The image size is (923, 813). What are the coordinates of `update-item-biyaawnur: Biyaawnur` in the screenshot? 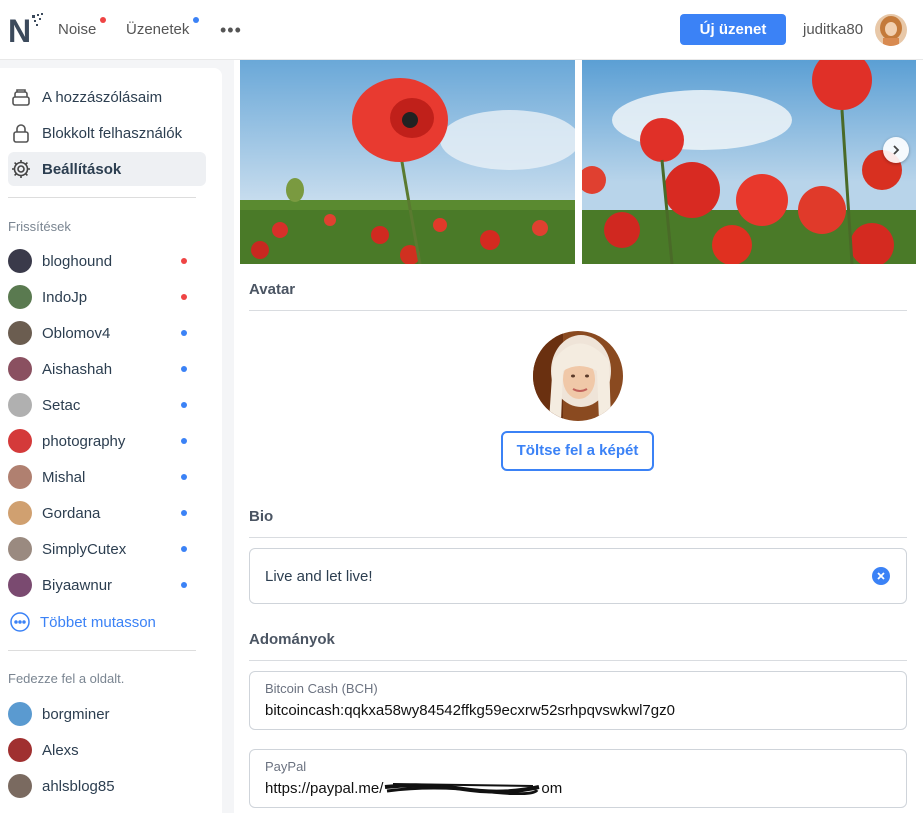 It's located at (103, 585).